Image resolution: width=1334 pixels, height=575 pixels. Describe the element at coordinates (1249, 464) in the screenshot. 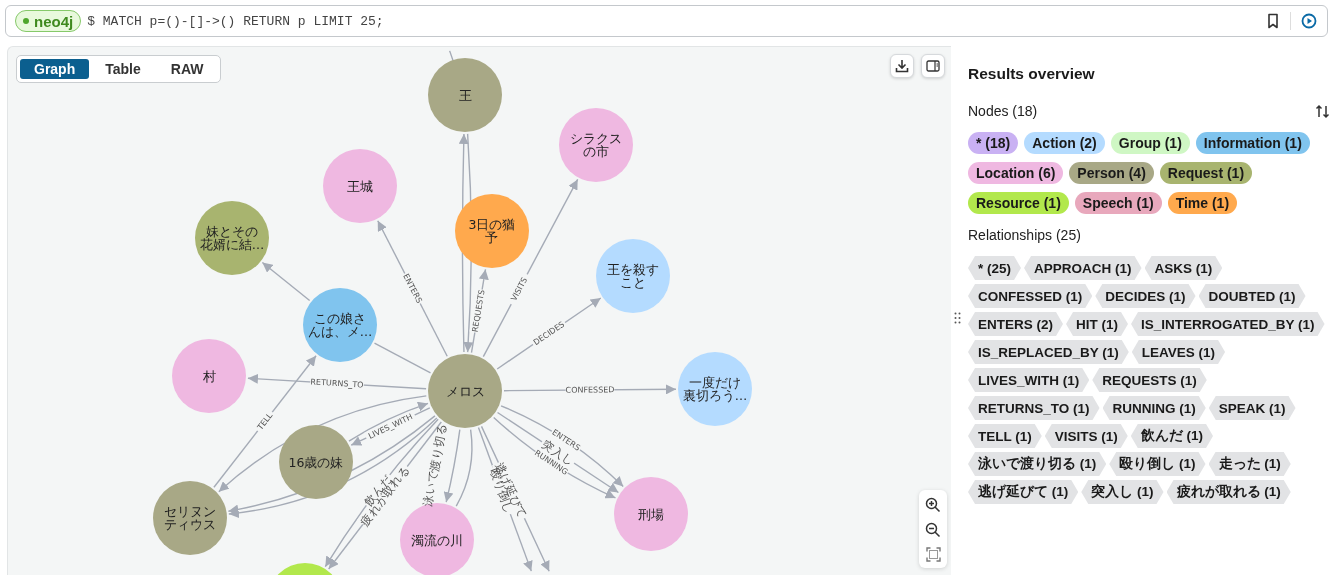

I see `relationship-type-chip: 走った (1)` at that location.